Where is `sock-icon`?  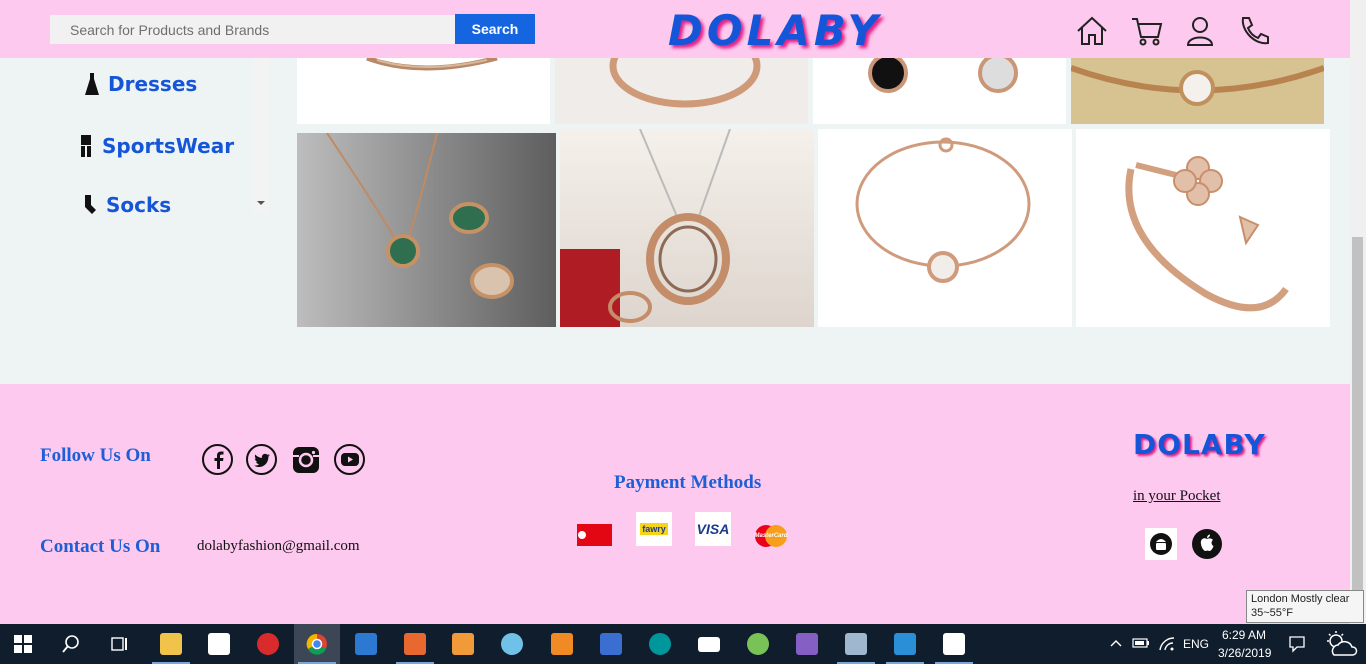 sock-icon is located at coordinates (90, 204).